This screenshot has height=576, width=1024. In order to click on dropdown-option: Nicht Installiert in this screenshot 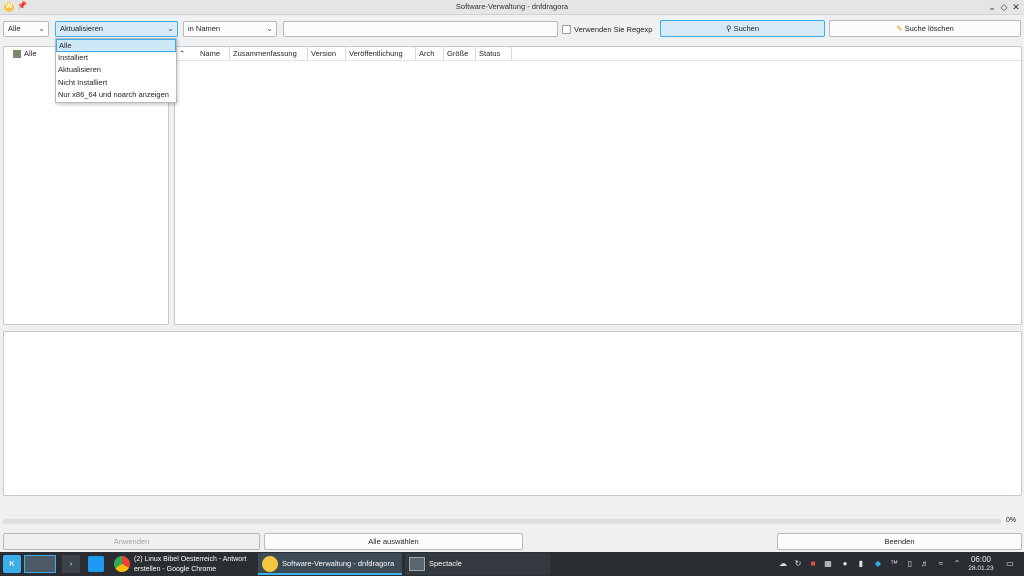, I will do `click(116, 83)`.